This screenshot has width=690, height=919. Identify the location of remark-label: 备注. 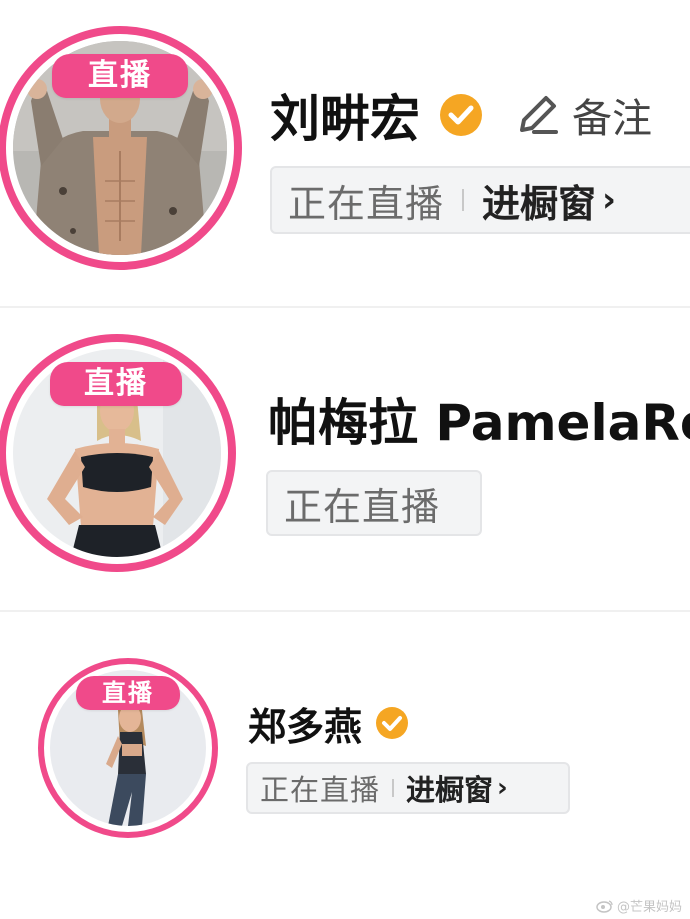
(612, 119).